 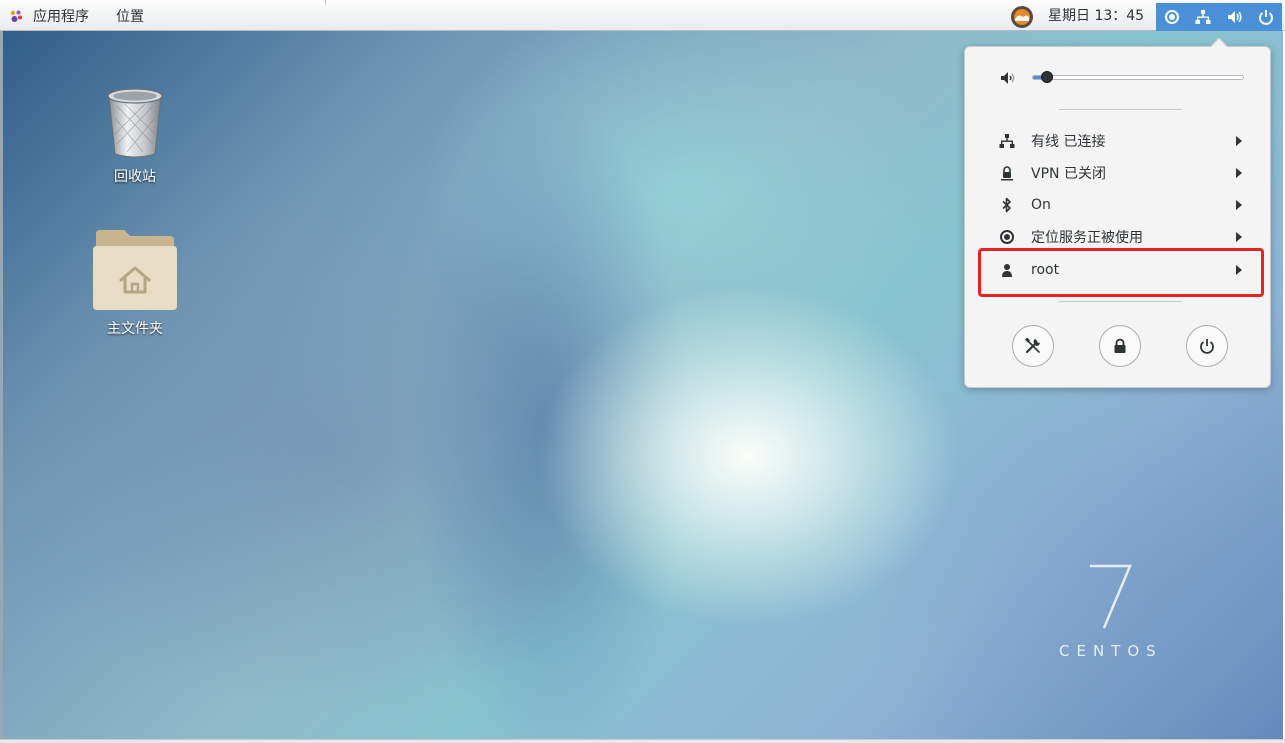 What do you see at coordinates (1087, 238) in the screenshot?
I see `menu-item-label: 定位服务正被使用` at bounding box center [1087, 238].